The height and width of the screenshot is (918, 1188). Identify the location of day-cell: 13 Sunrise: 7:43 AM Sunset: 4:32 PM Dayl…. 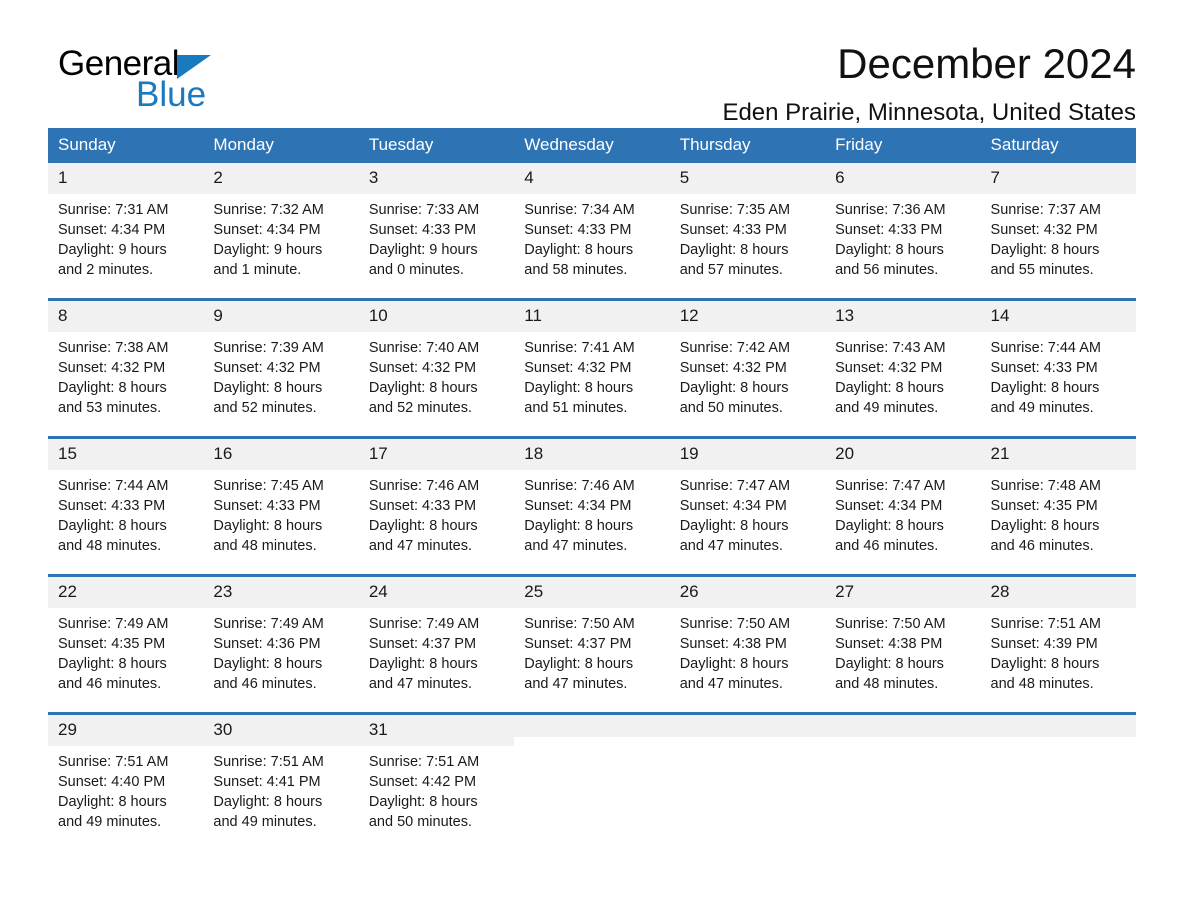
(903, 368).